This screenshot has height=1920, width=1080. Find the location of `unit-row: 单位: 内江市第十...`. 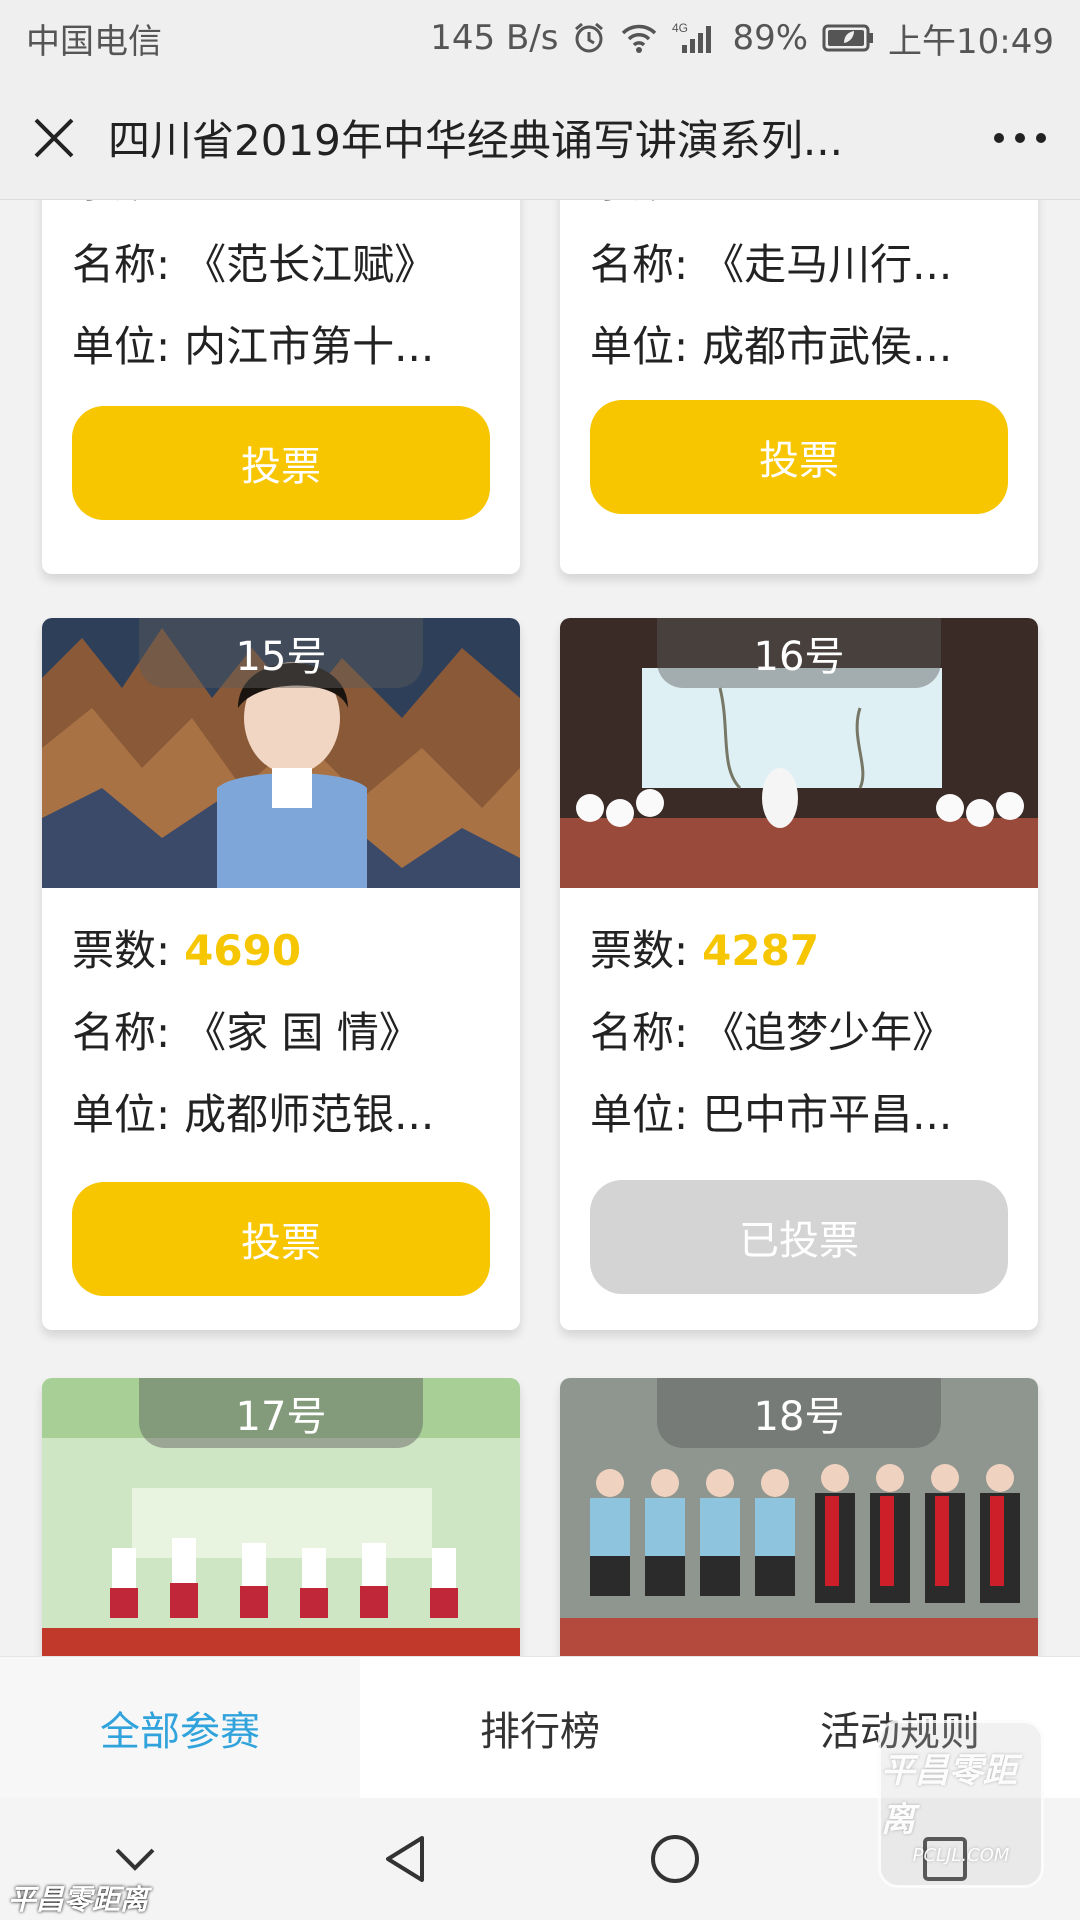

unit-row: 单位: 内江市第十... is located at coordinates (253, 346).